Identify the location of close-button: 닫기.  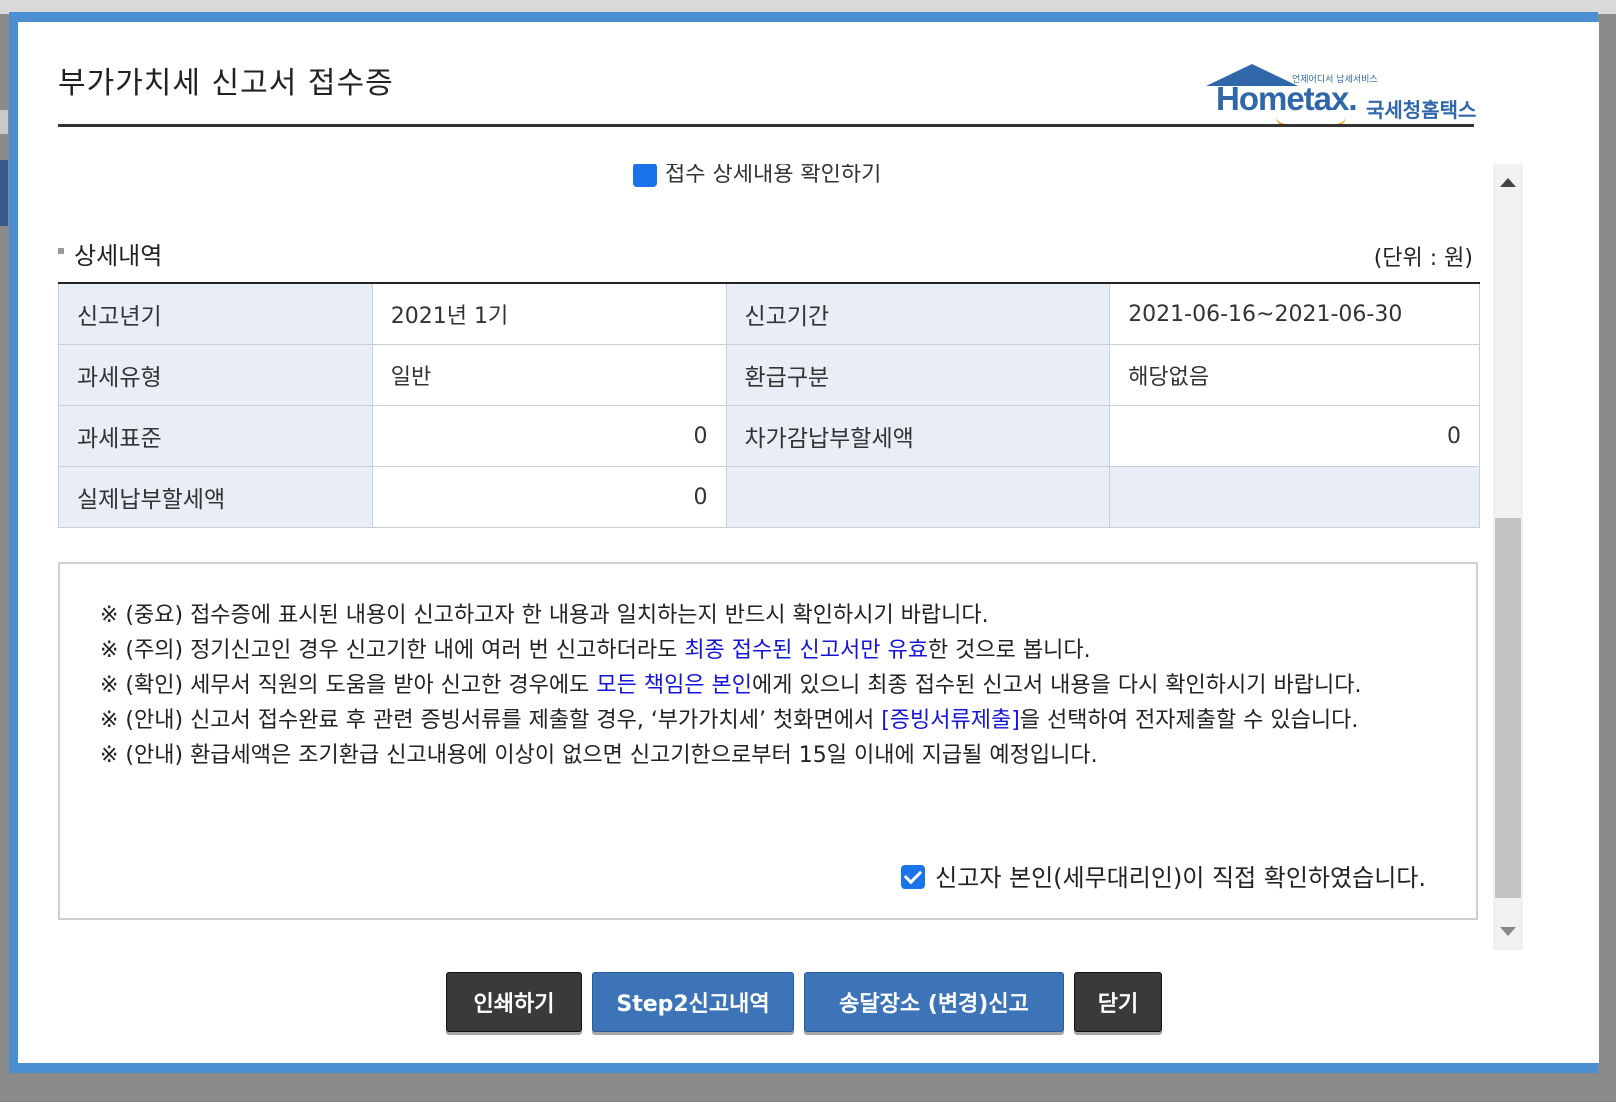
(1118, 1002).